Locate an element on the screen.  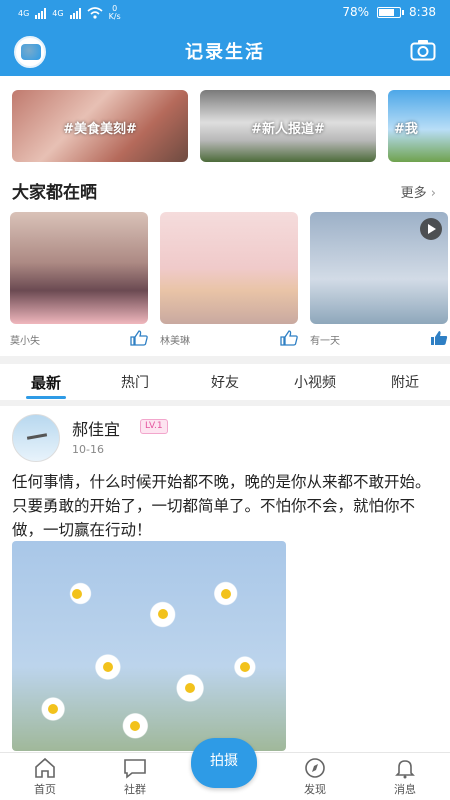
chevron-right-icon: › is located at coordinates (433, 193).